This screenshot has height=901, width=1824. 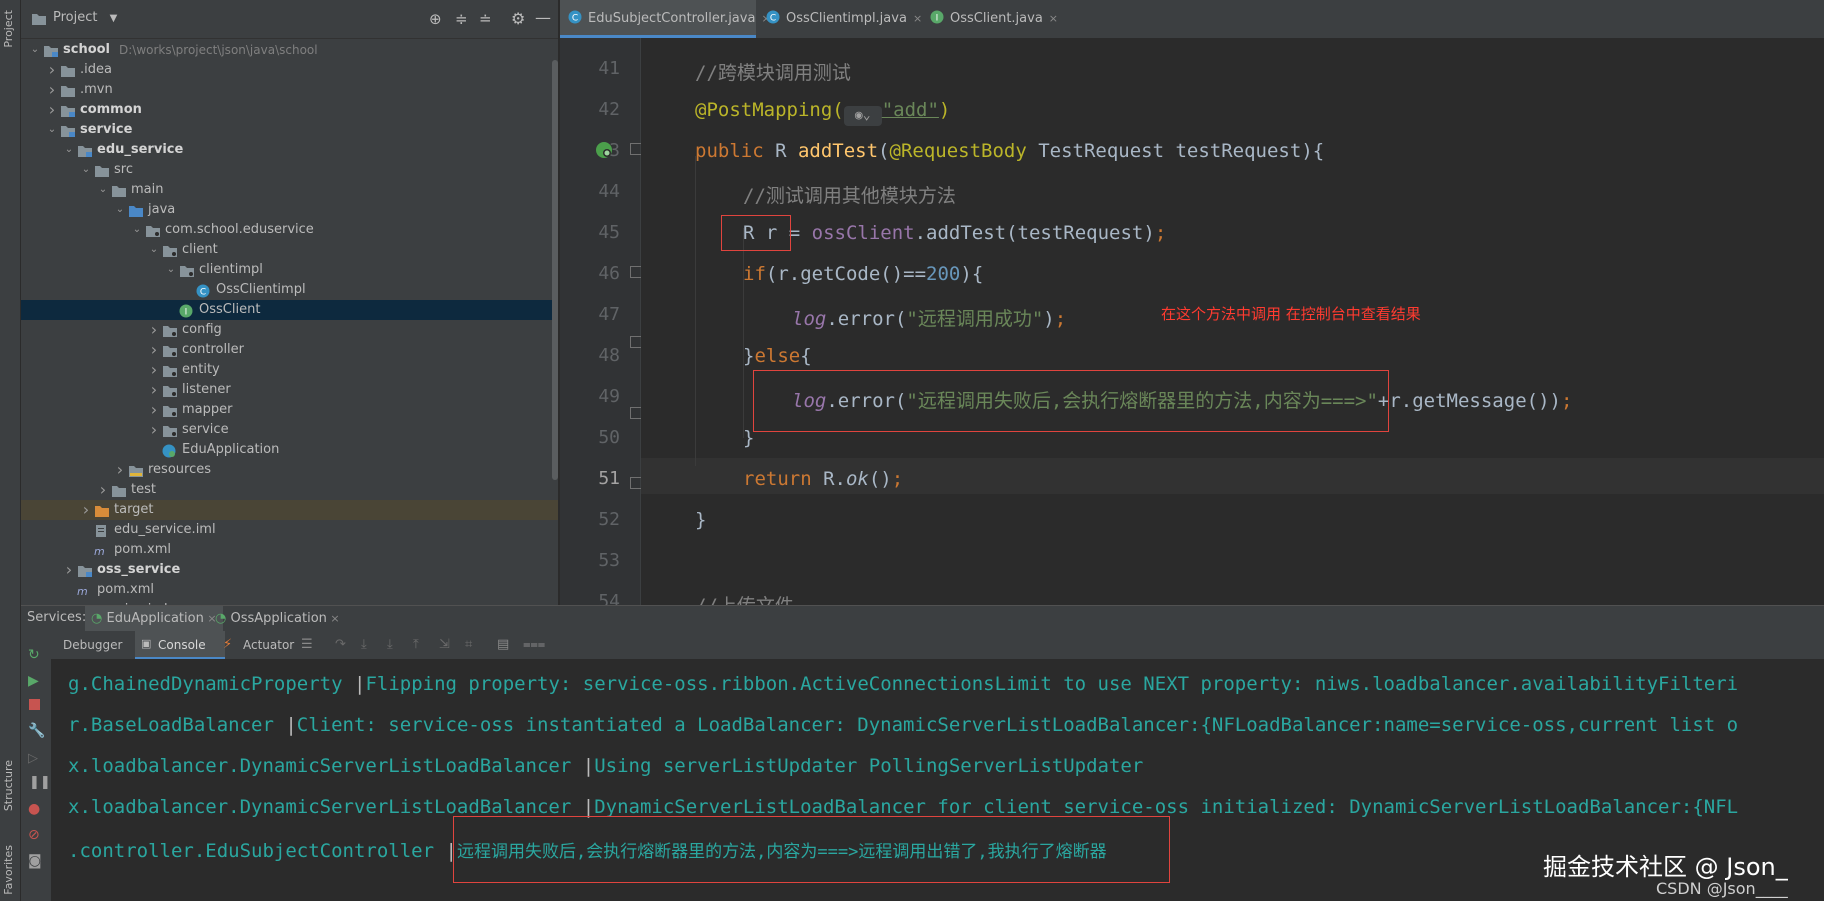 I want to click on service-tab: ◔ EduApplication ×, so click(x=154, y=619).